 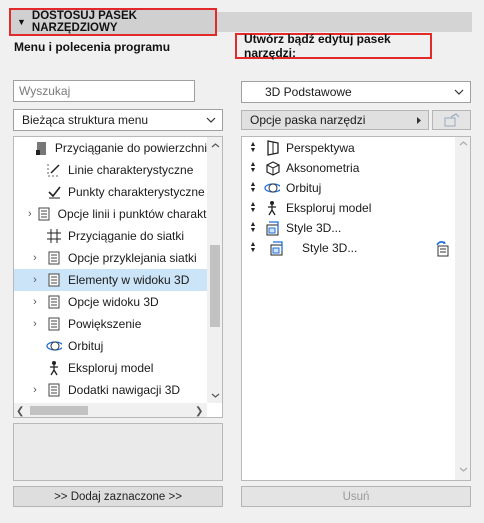 What do you see at coordinates (86, 346) in the screenshot?
I see `menu-command-label: Orbituj` at bounding box center [86, 346].